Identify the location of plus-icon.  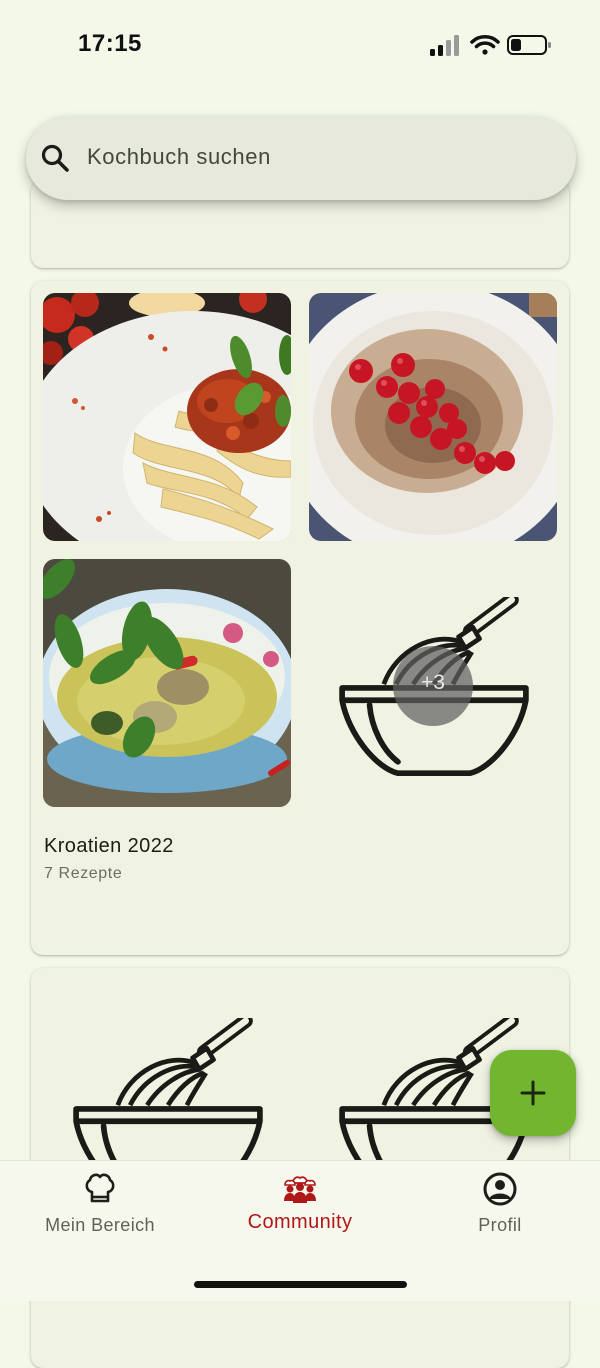
(533, 1093).